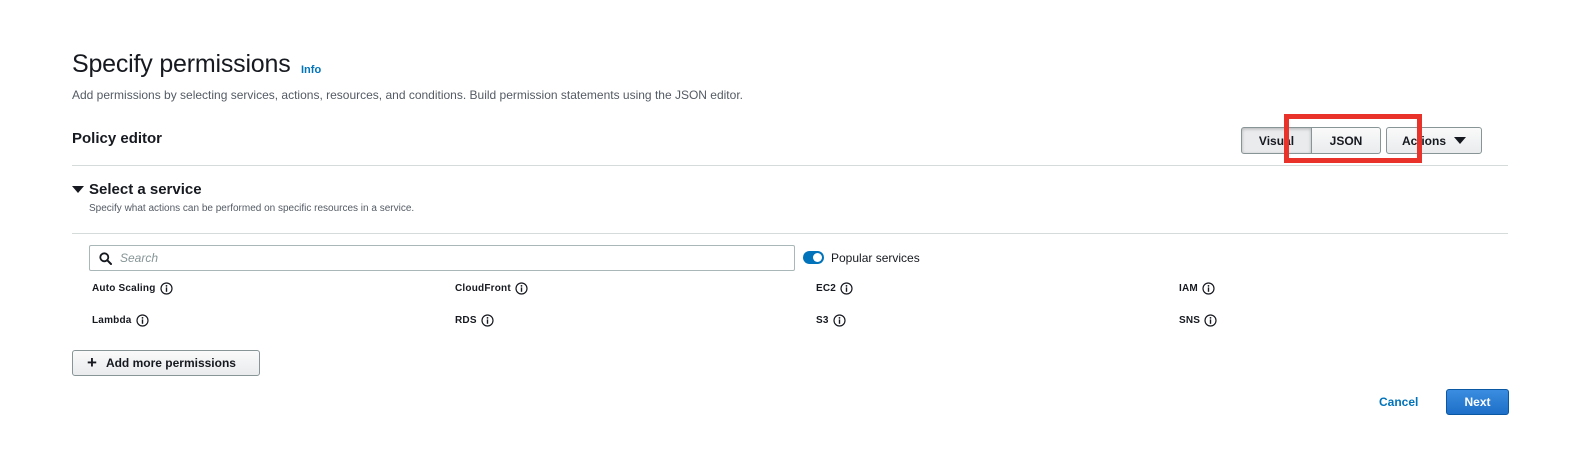 Image resolution: width=1582 pixels, height=454 pixels. I want to click on service-item: IAM, so click(1197, 288).